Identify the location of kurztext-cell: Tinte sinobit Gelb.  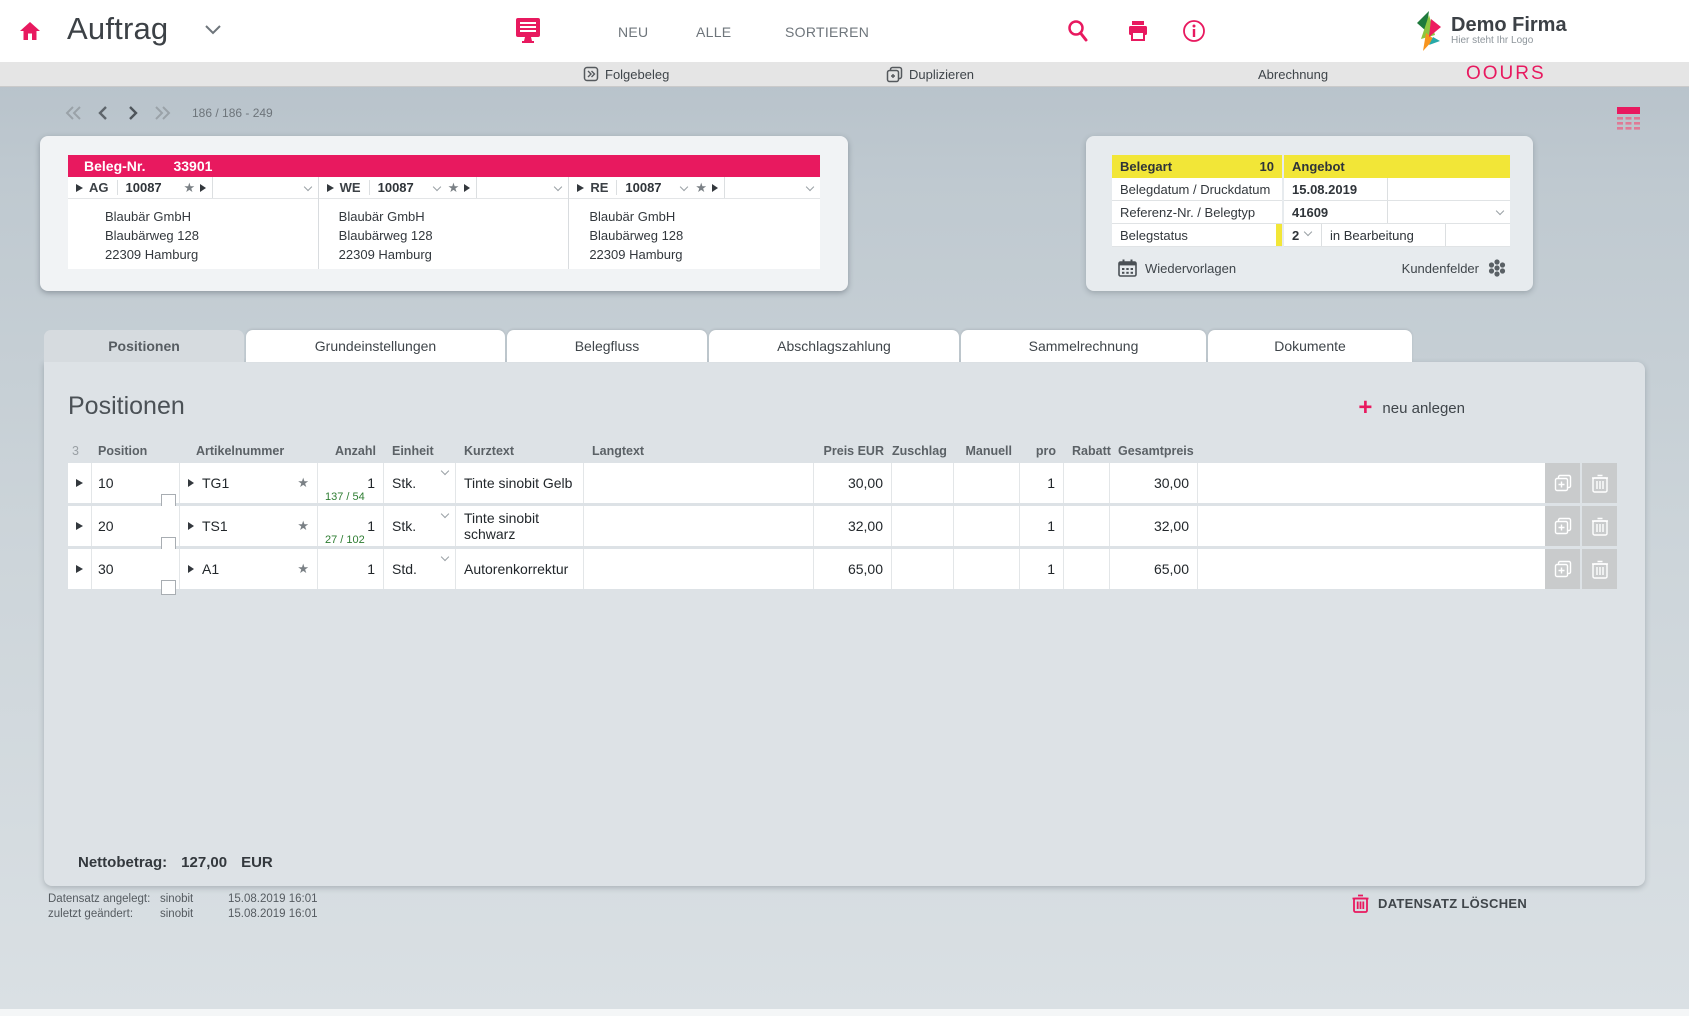
(520, 483).